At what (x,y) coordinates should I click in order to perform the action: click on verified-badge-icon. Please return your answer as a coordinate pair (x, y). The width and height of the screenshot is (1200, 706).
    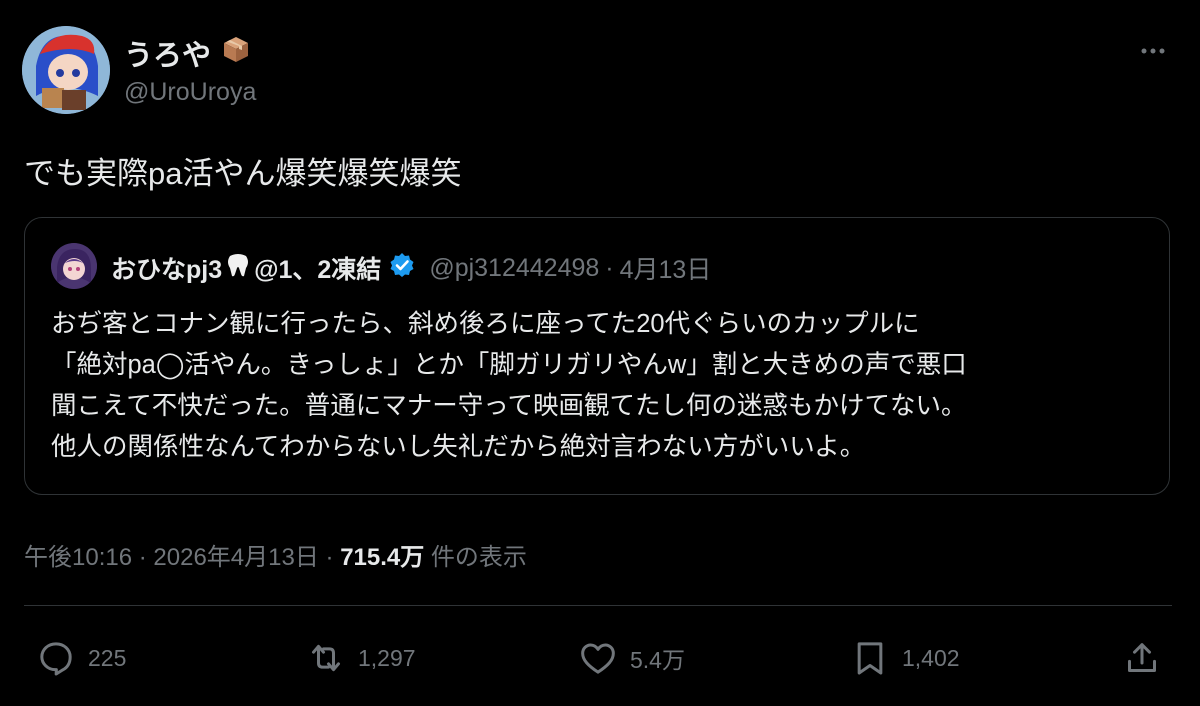
    Looking at the image, I should click on (402, 268).